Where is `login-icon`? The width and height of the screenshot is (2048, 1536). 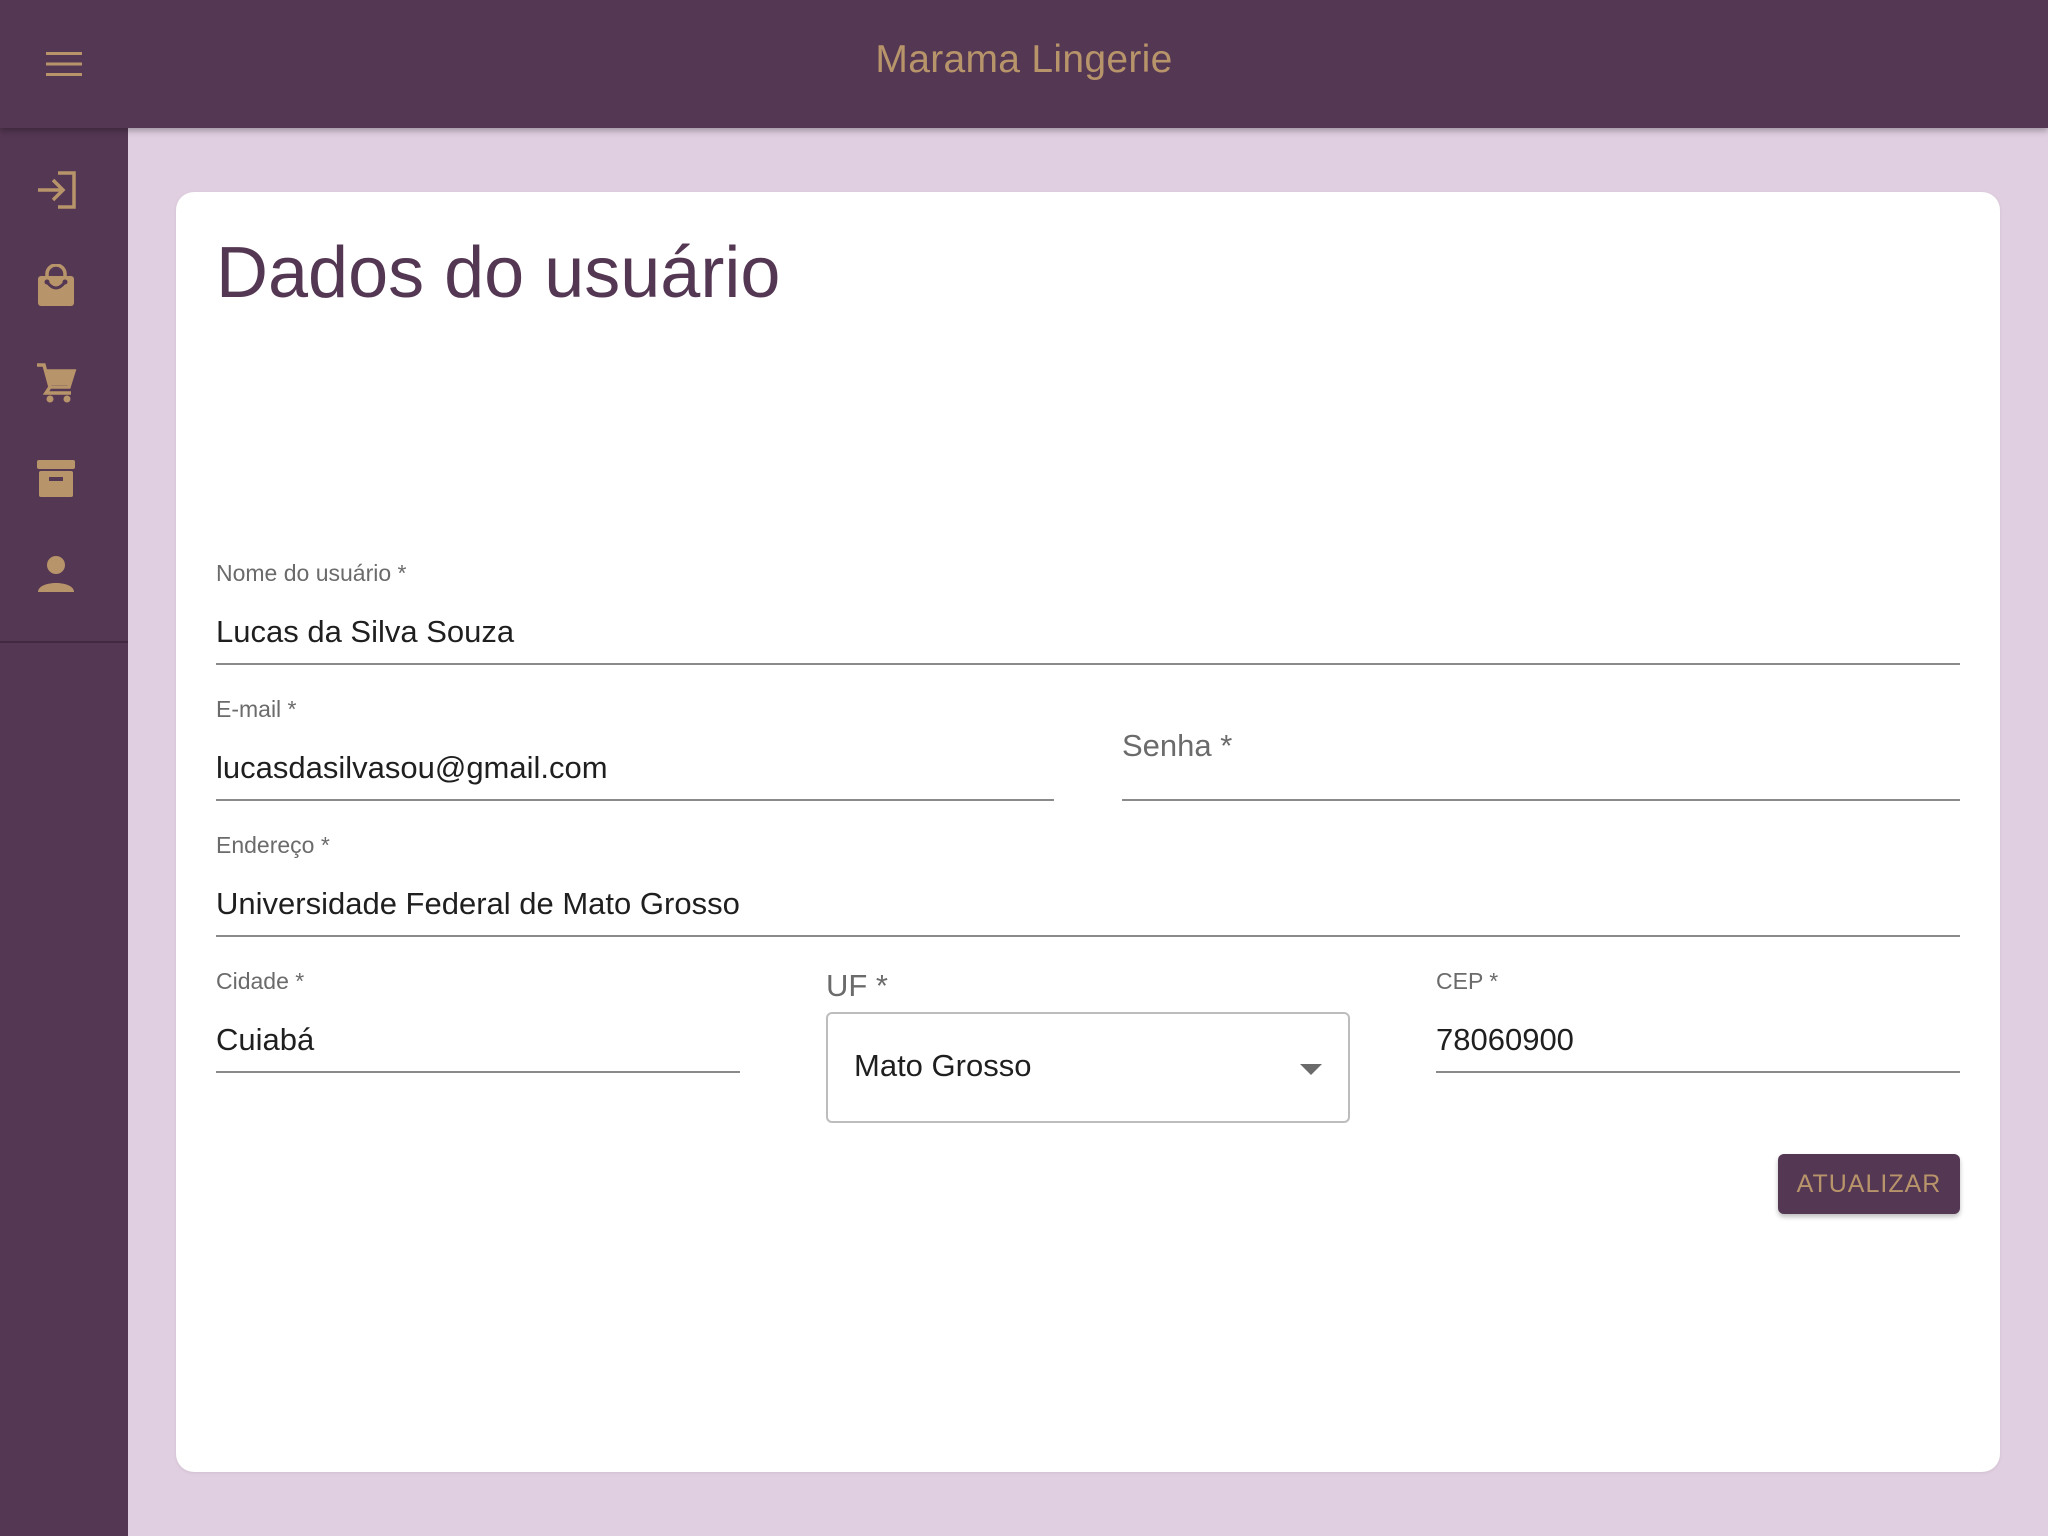 login-icon is located at coordinates (57, 190).